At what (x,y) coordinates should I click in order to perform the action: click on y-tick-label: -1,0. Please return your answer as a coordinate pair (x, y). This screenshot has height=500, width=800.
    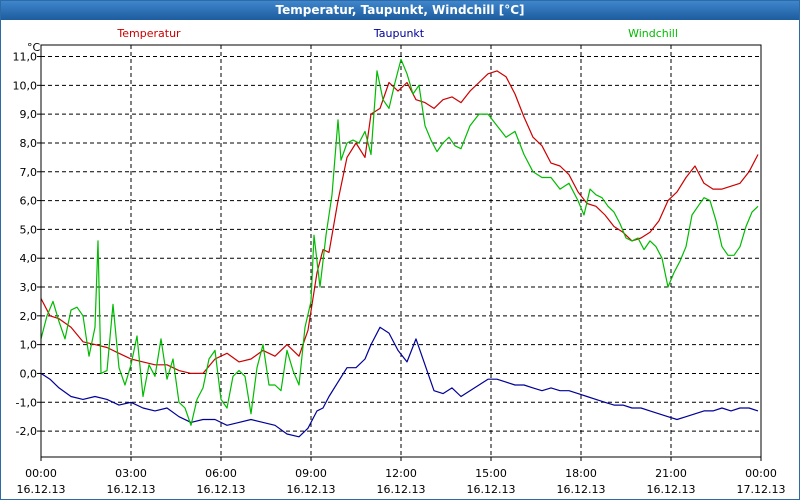
    Looking at the image, I should click on (26, 402).